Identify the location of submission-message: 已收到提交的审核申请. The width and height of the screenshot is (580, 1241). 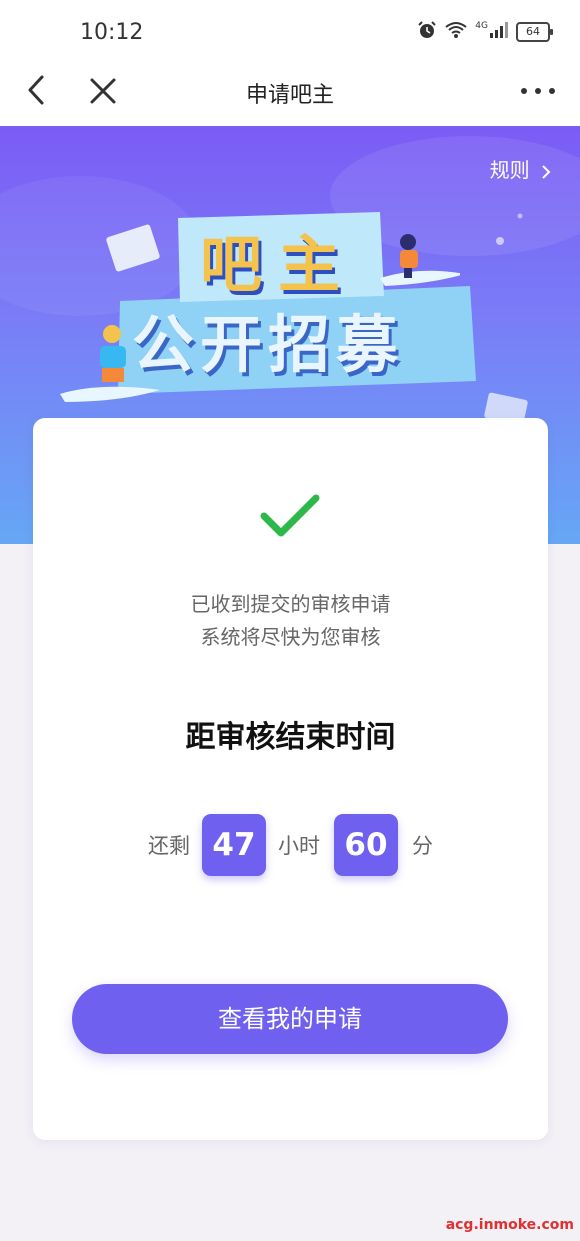
(290, 604).